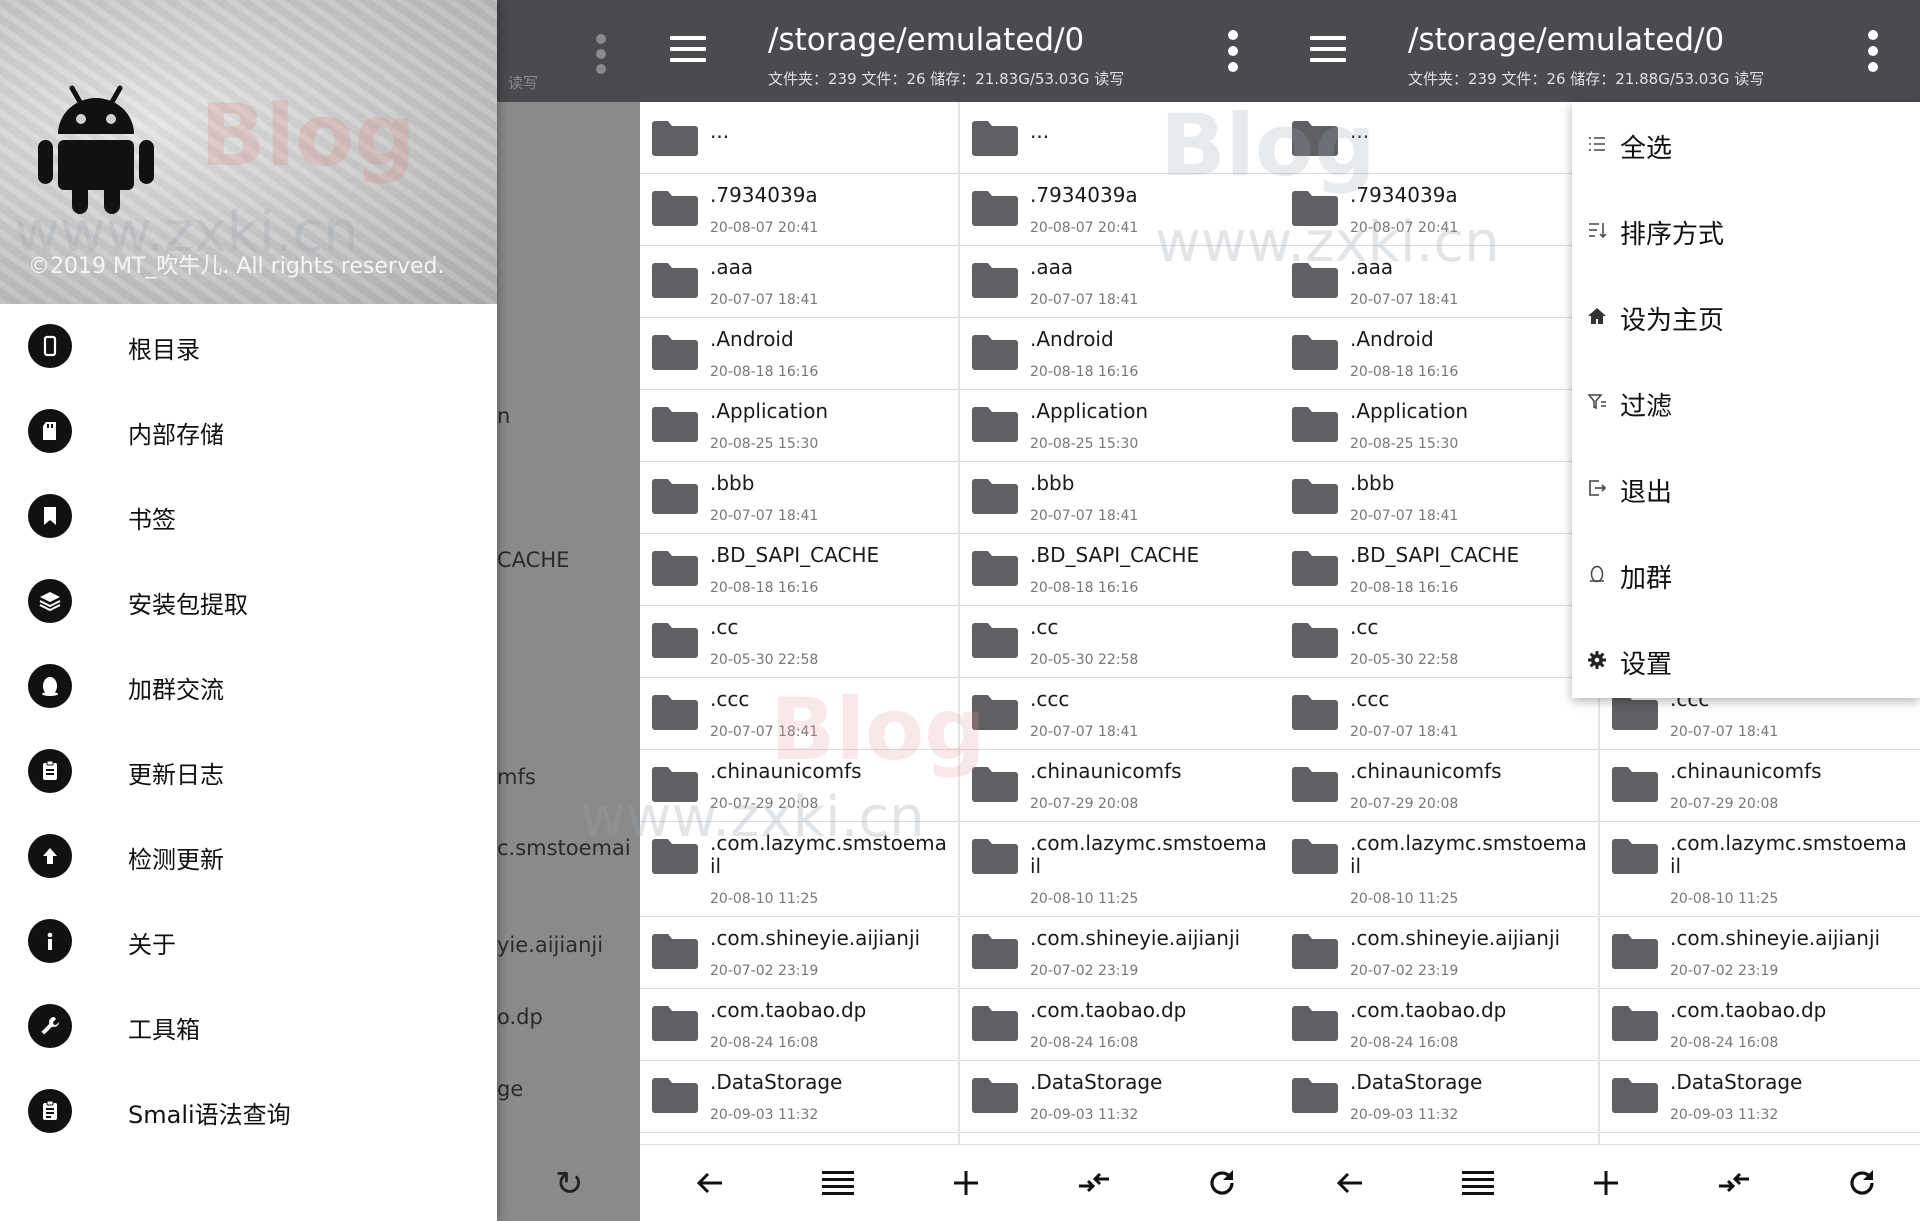 This screenshot has height=1221, width=1920. Describe the element at coordinates (248, 515) in the screenshot. I see `nav-item-bookmarks: 书签` at that location.